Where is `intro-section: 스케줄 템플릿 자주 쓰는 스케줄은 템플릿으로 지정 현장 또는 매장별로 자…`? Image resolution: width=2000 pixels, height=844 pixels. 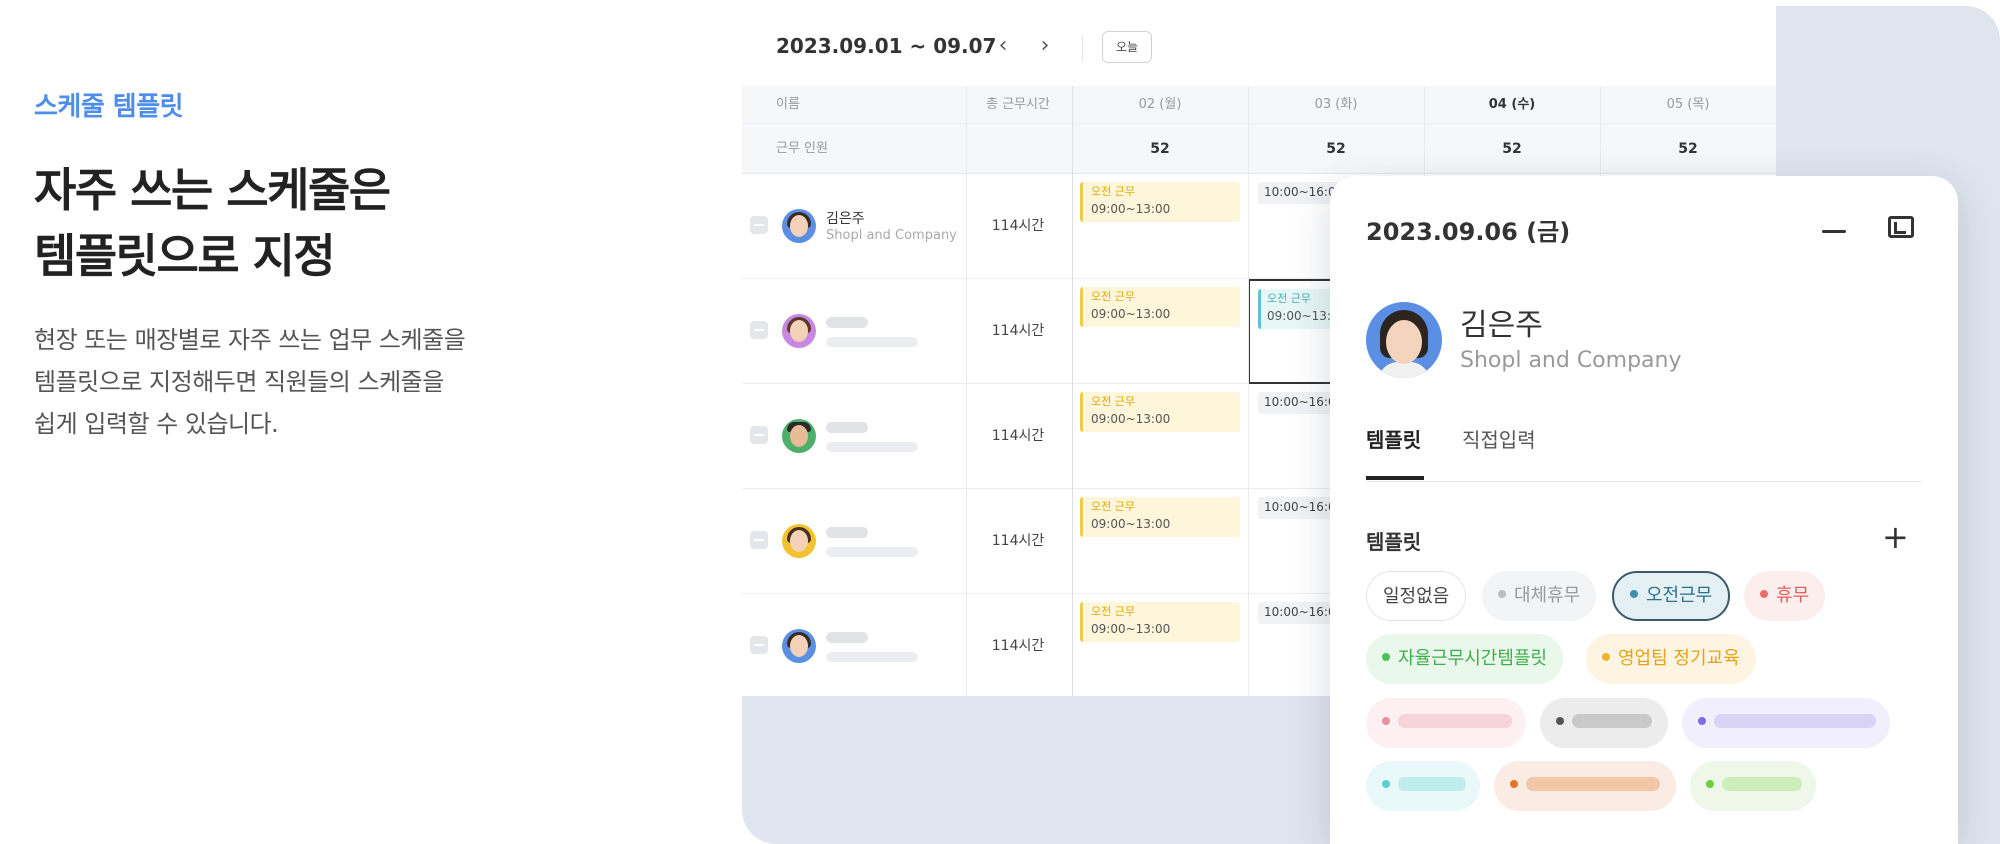
intro-section: 스케줄 템플릿 자주 쓰는 스케줄은 템플릿으로 지정 현장 또는 매장별로 자… is located at coordinates (314, 265).